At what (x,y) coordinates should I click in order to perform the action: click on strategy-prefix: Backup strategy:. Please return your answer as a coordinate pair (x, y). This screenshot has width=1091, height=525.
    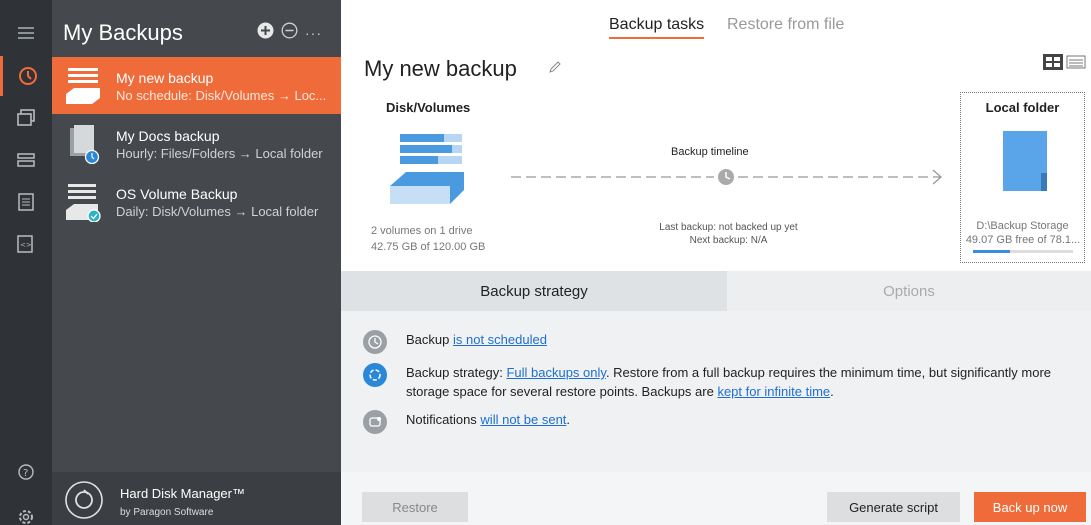
    Looking at the image, I should click on (456, 372).